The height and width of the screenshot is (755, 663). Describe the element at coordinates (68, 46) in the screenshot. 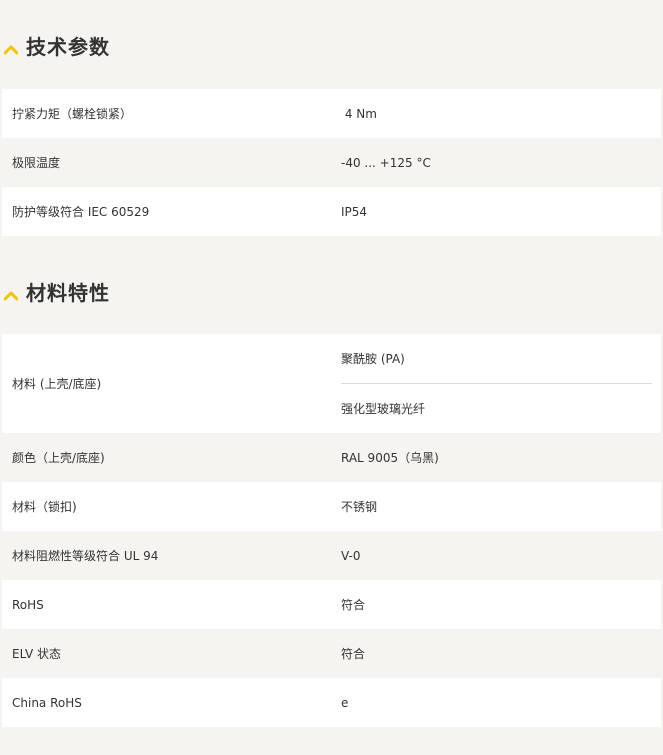

I see `section-title: 技术参数` at that location.